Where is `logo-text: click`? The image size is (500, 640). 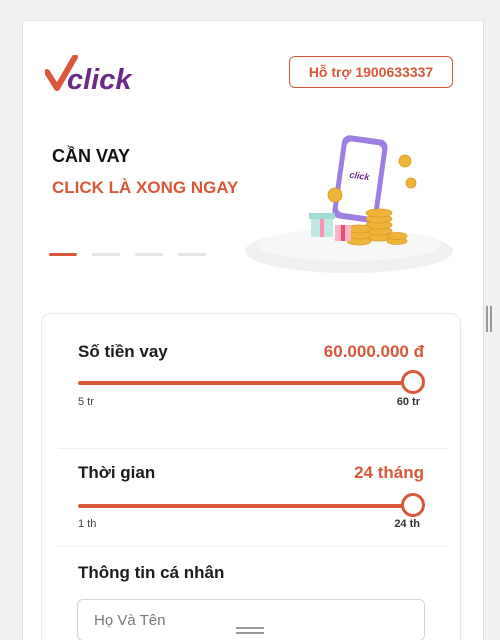
logo-text: click is located at coordinates (100, 79).